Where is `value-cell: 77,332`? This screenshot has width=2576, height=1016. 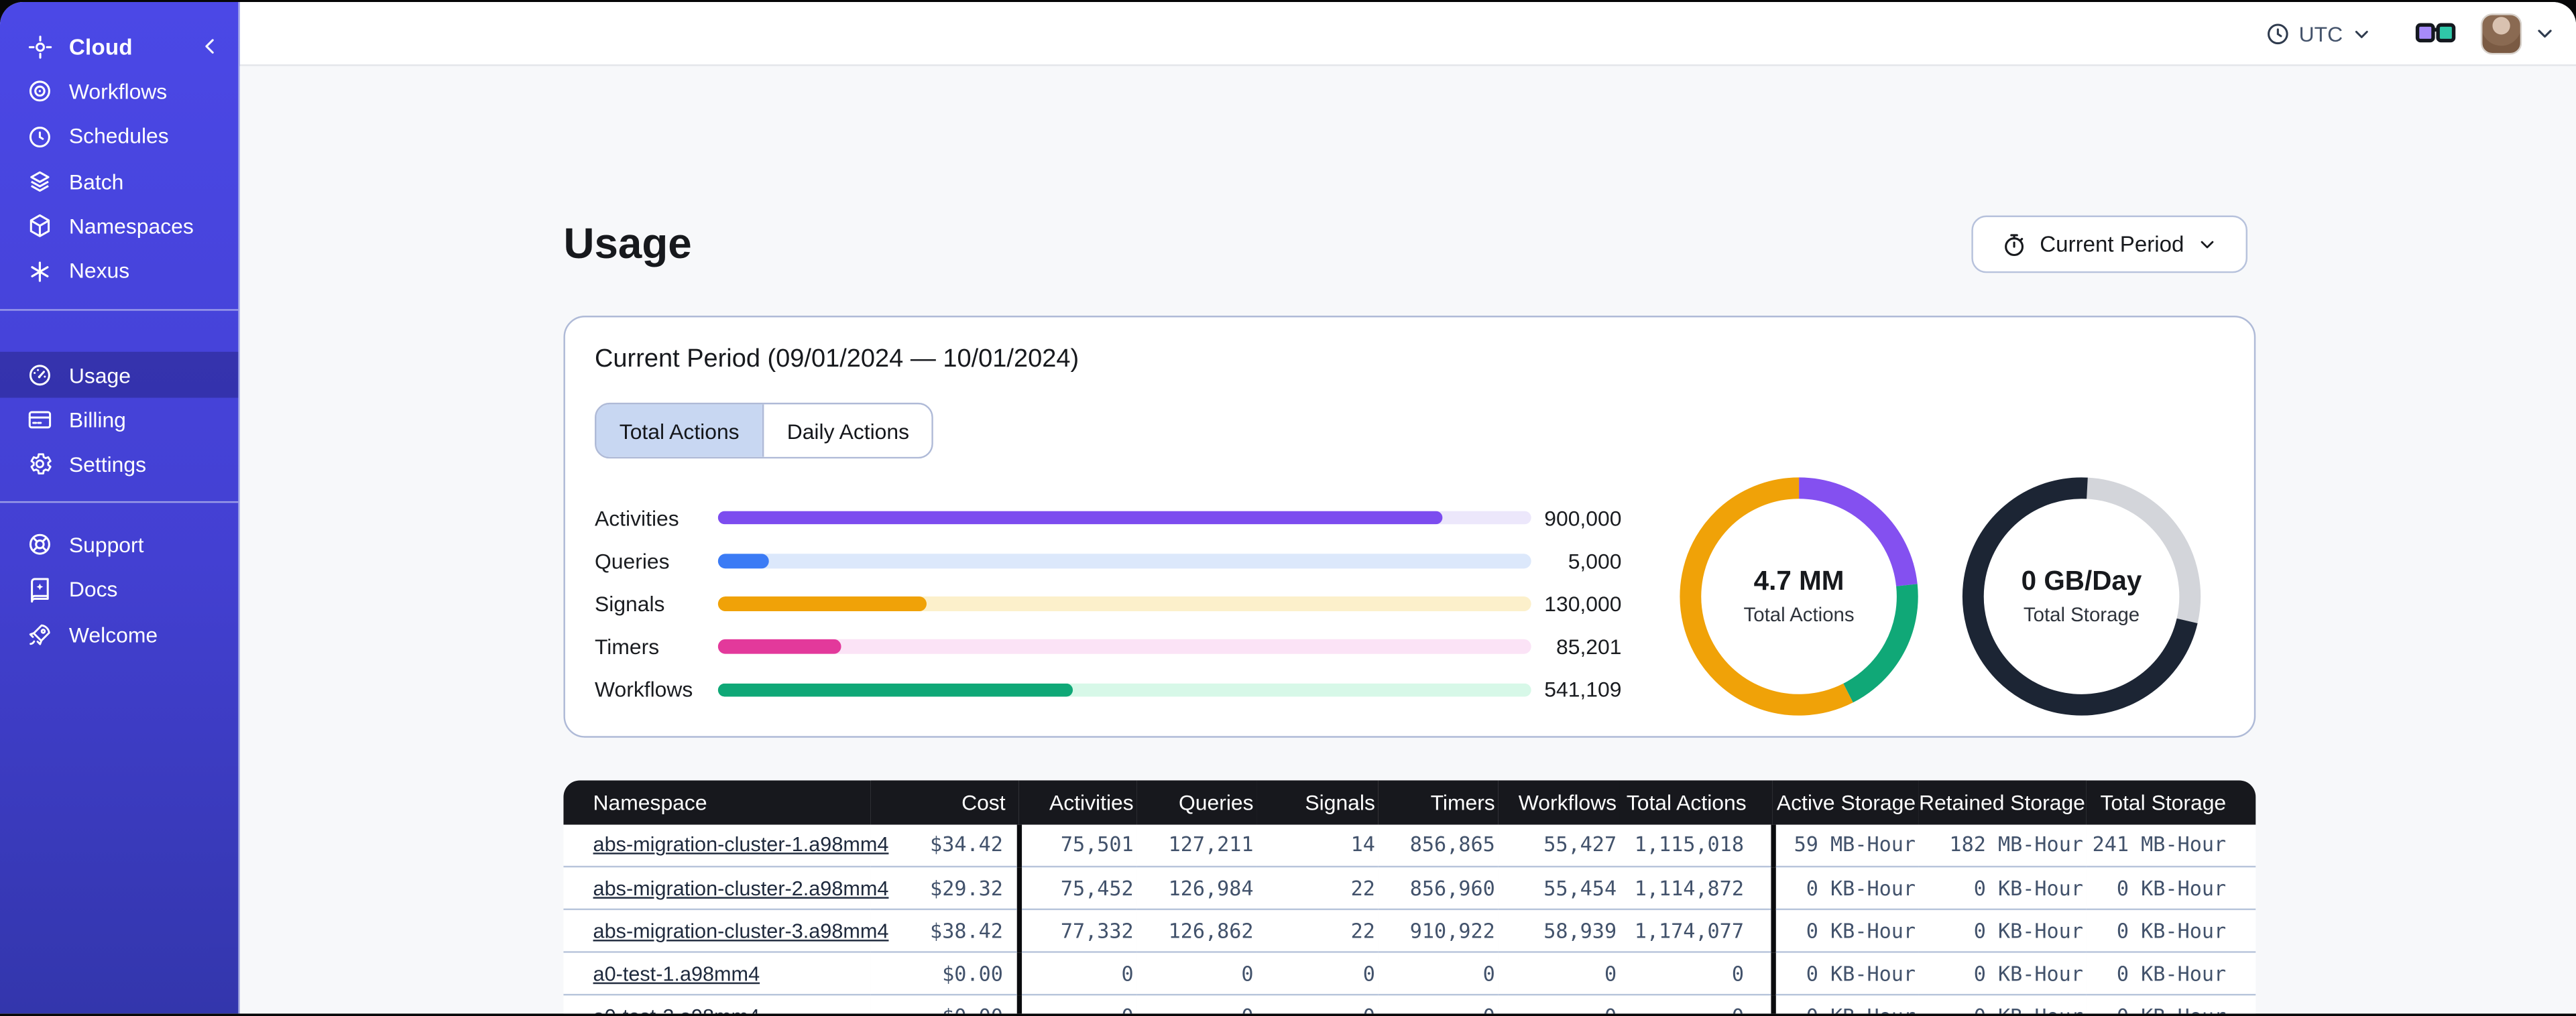 value-cell: 77,332 is located at coordinates (1076, 931).